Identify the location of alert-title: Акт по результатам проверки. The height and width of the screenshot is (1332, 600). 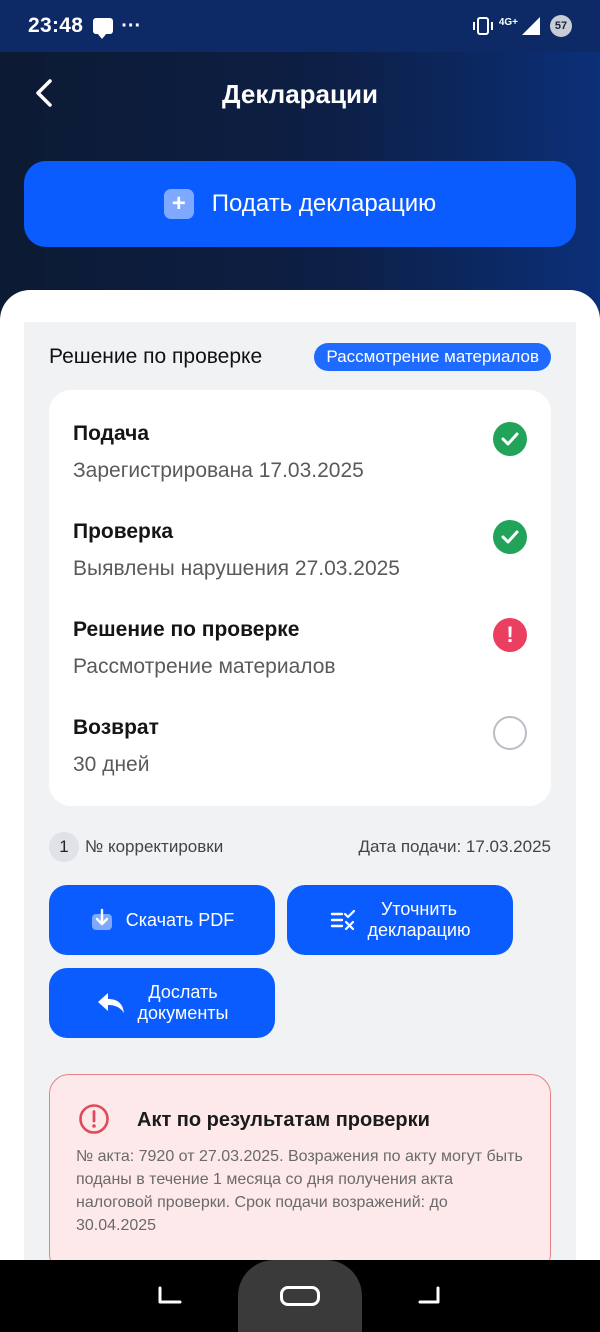
(283, 1120).